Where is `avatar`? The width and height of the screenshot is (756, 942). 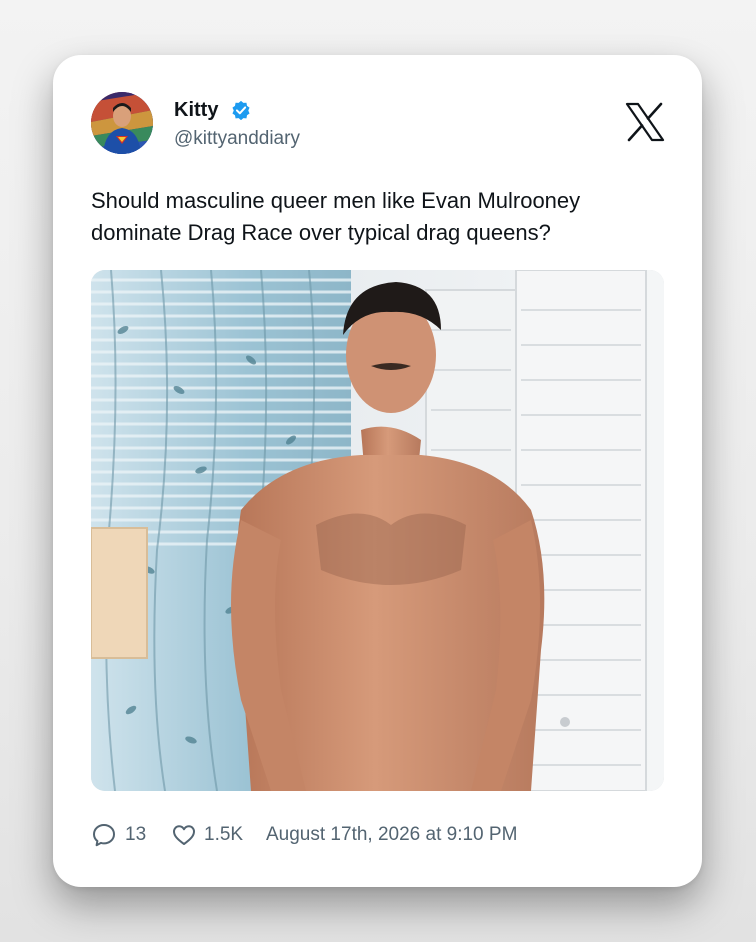 avatar is located at coordinates (122, 123).